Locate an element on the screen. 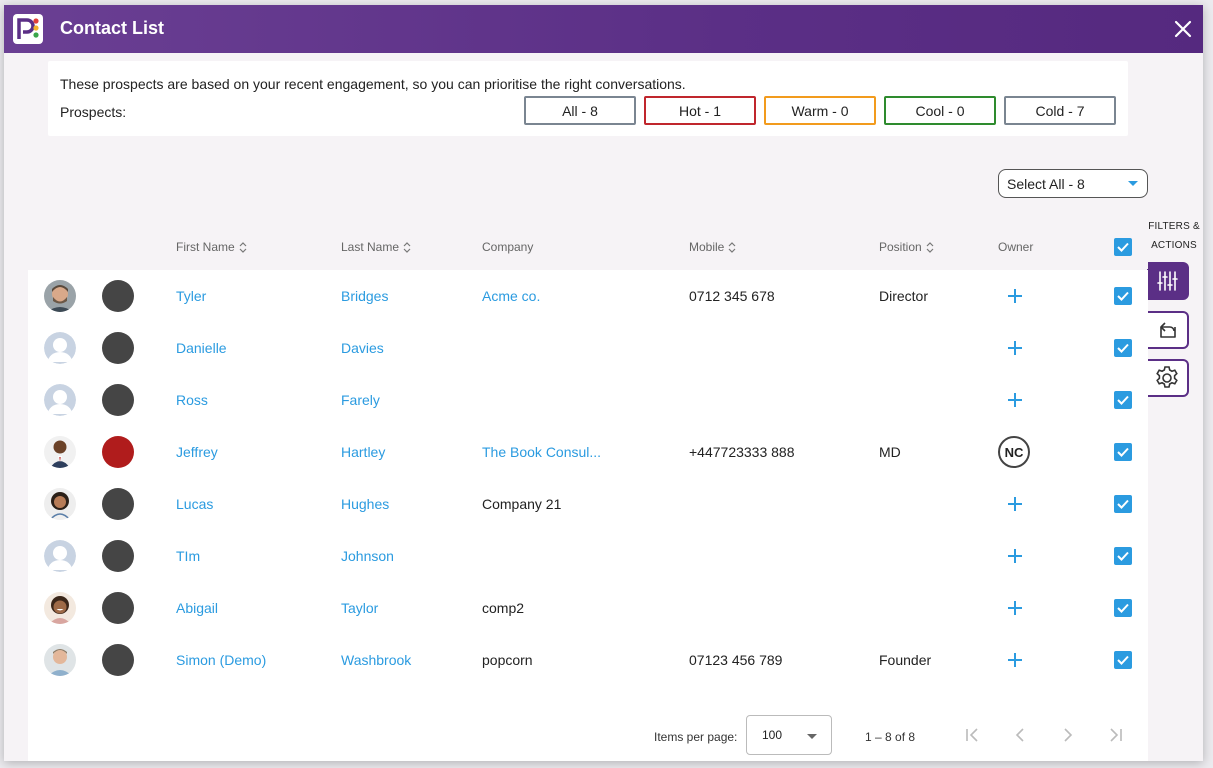 The height and width of the screenshot is (768, 1213). first-name-link: Simon (Demo) is located at coordinates (221, 660).